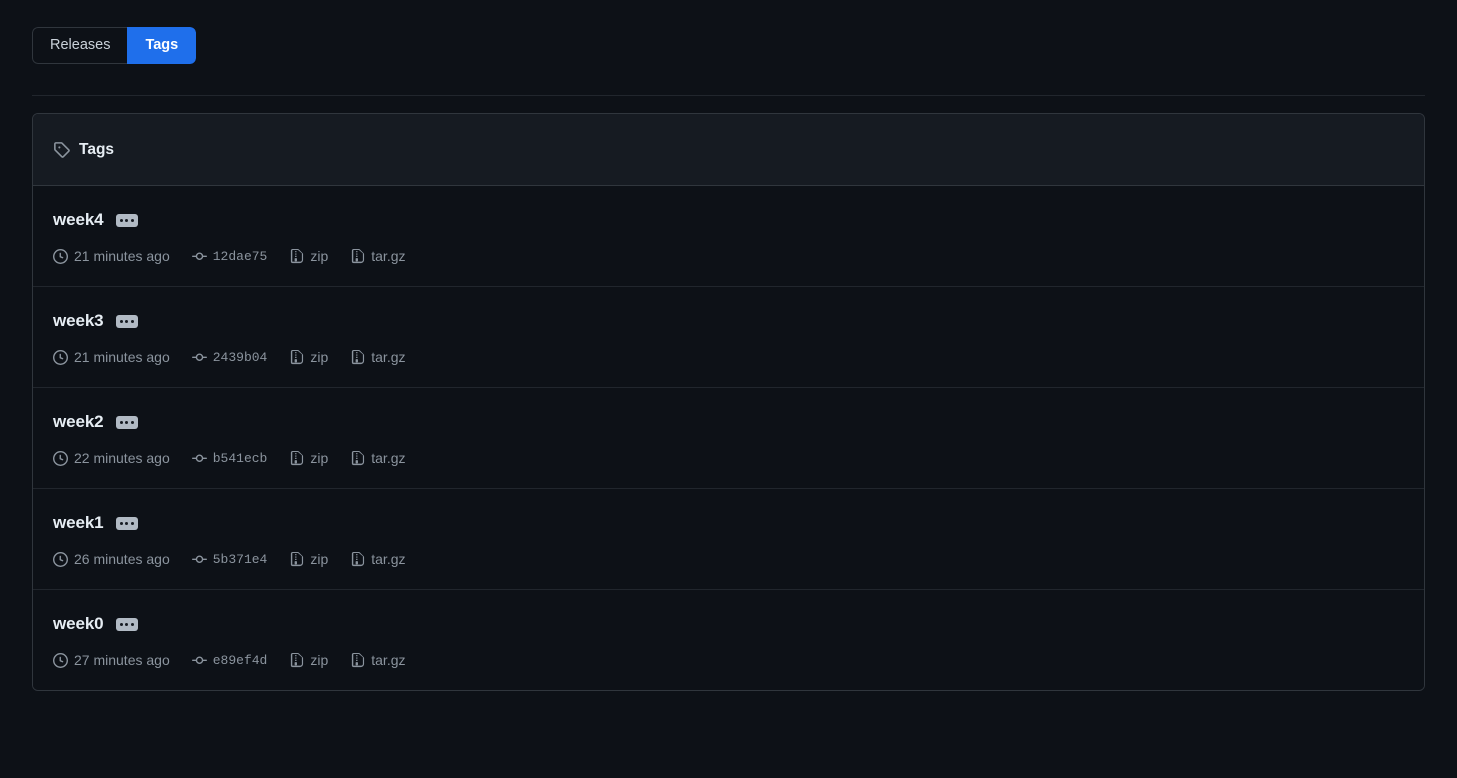 The image size is (1457, 778). I want to click on tag-commit: b541ecb, so click(229, 458).